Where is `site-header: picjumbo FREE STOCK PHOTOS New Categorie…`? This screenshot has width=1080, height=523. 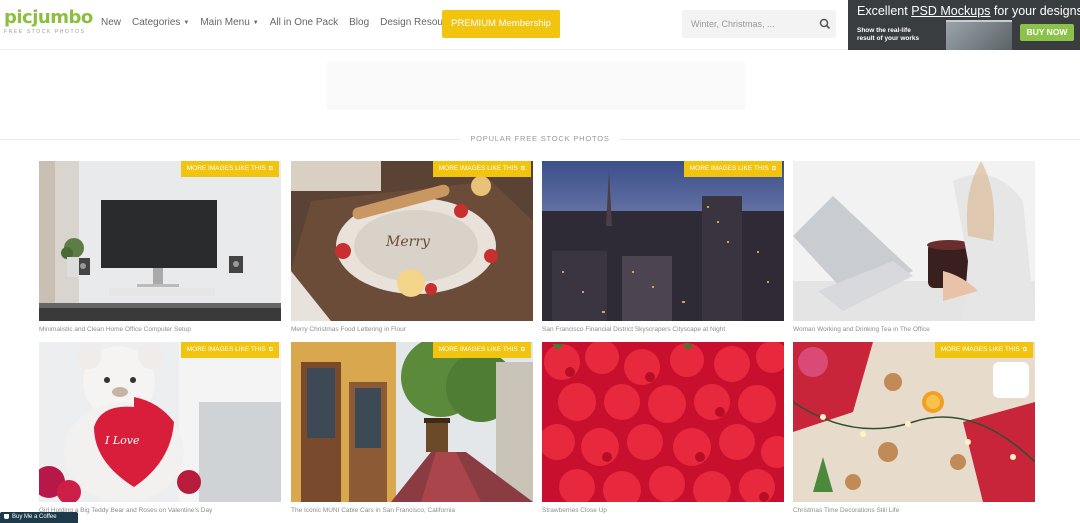 site-header: picjumbo FREE STOCK PHOTOS New Categorie… is located at coordinates (540, 25).